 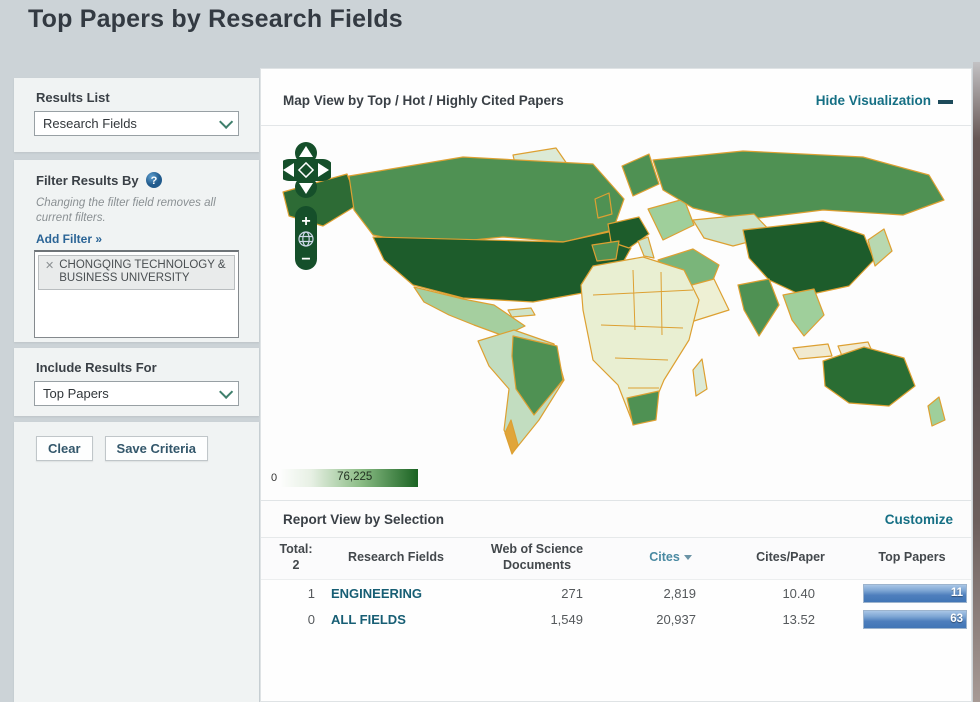 What do you see at coordinates (96, 367) in the screenshot?
I see `include-results-label: Include Results For` at bounding box center [96, 367].